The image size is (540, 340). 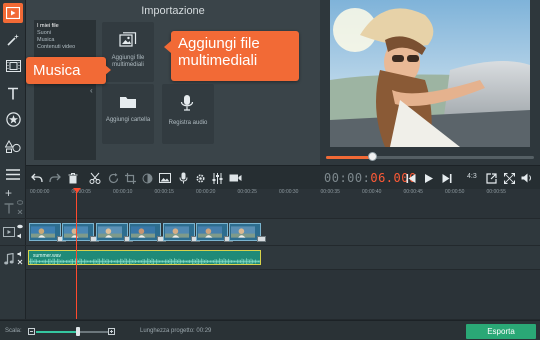 I want to click on microphone-record-icon, so click(x=183, y=178).